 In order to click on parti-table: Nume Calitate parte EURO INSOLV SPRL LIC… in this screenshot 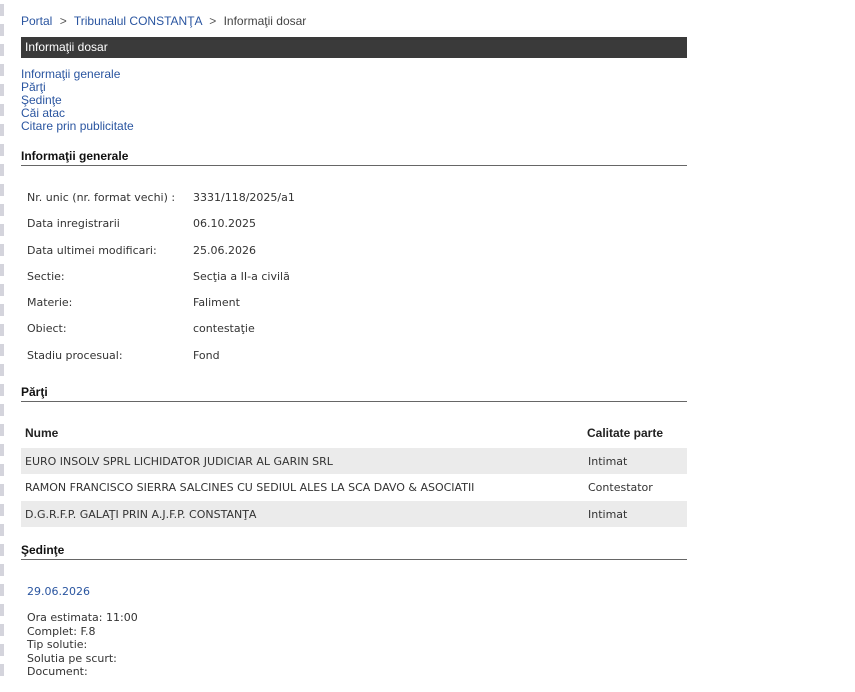, I will do `click(354, 474)`.